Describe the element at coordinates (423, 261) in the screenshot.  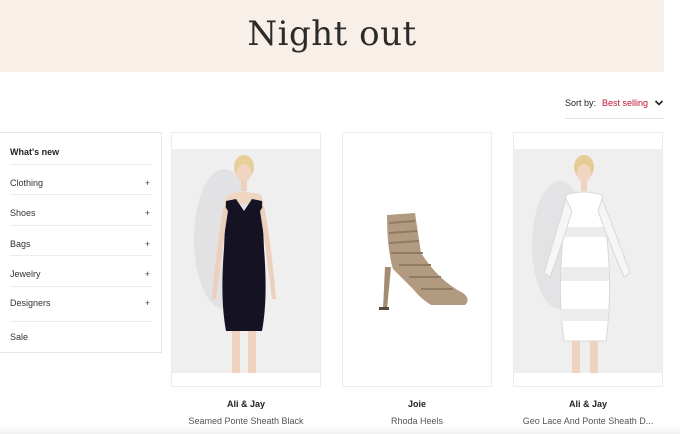
I see `heels-photo` at that location.